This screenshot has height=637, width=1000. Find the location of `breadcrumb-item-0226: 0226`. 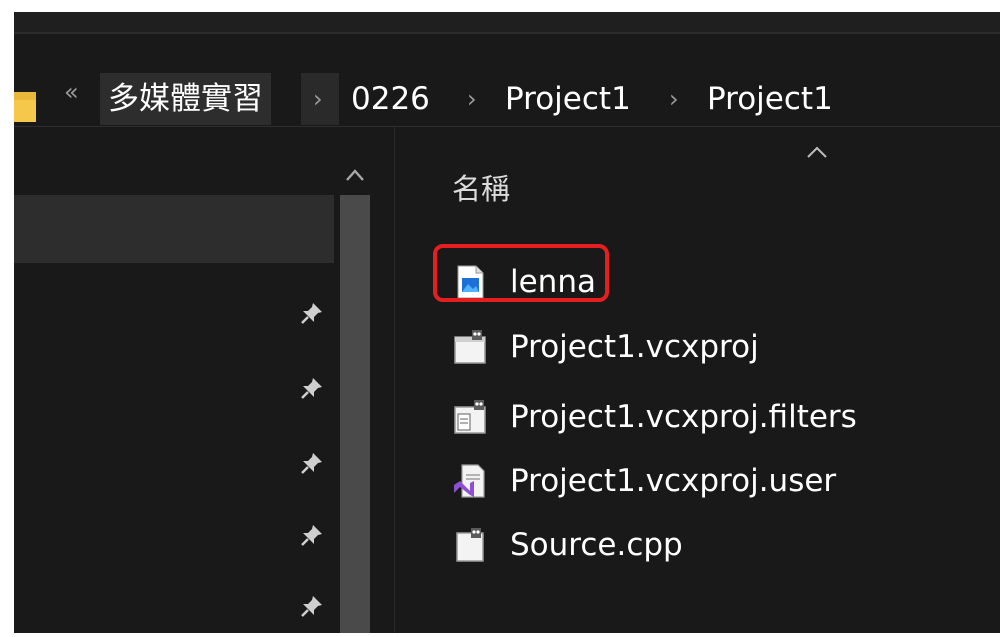

breadcrumb-item-0226: 0226 is located at coordinates (390, 99).